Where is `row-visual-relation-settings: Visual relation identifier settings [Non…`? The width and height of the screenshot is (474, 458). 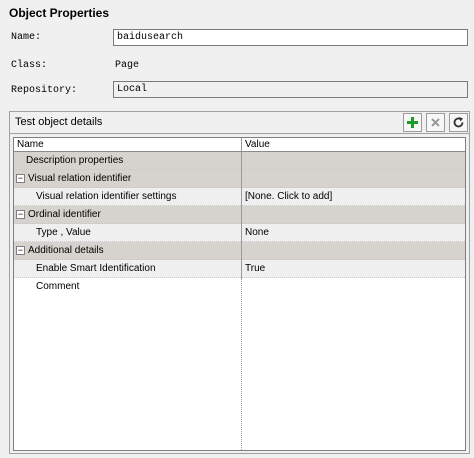
row-visual-relation-settings: Visual relation identifier settings [Non… is located at coordinates (239, 197).